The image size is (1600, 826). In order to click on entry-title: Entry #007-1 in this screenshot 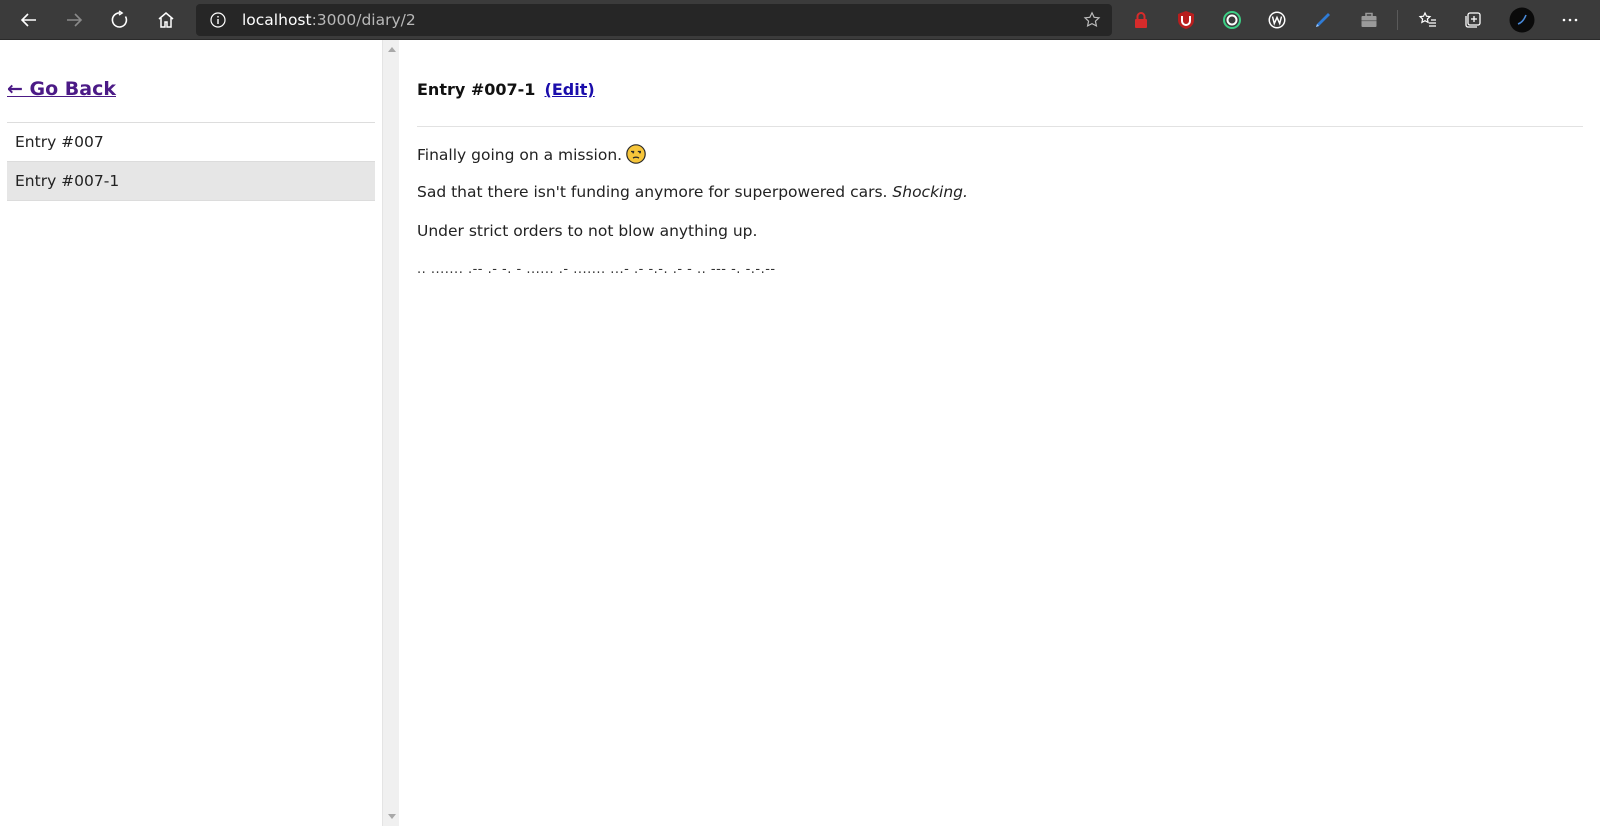, I will do `click(476, 89)`.